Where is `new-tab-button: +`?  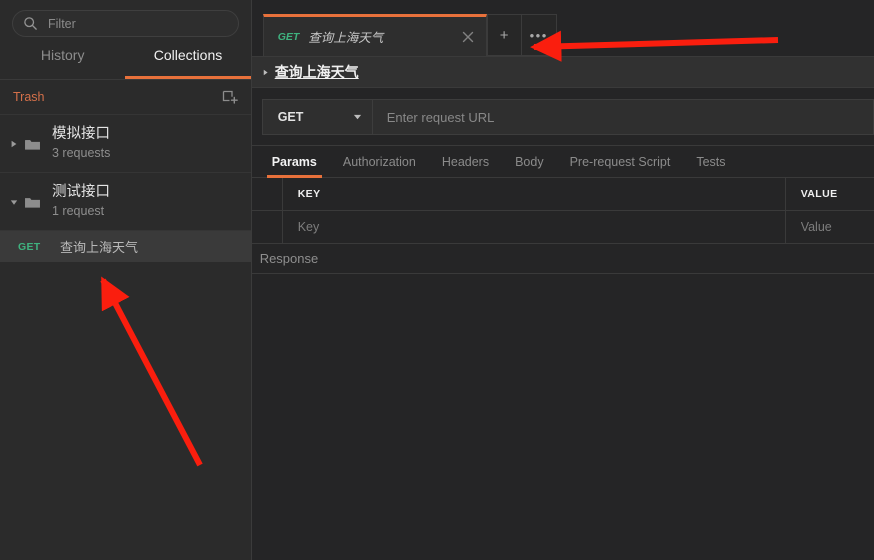
new-tab-button: + is located at coordinates (504, 35).